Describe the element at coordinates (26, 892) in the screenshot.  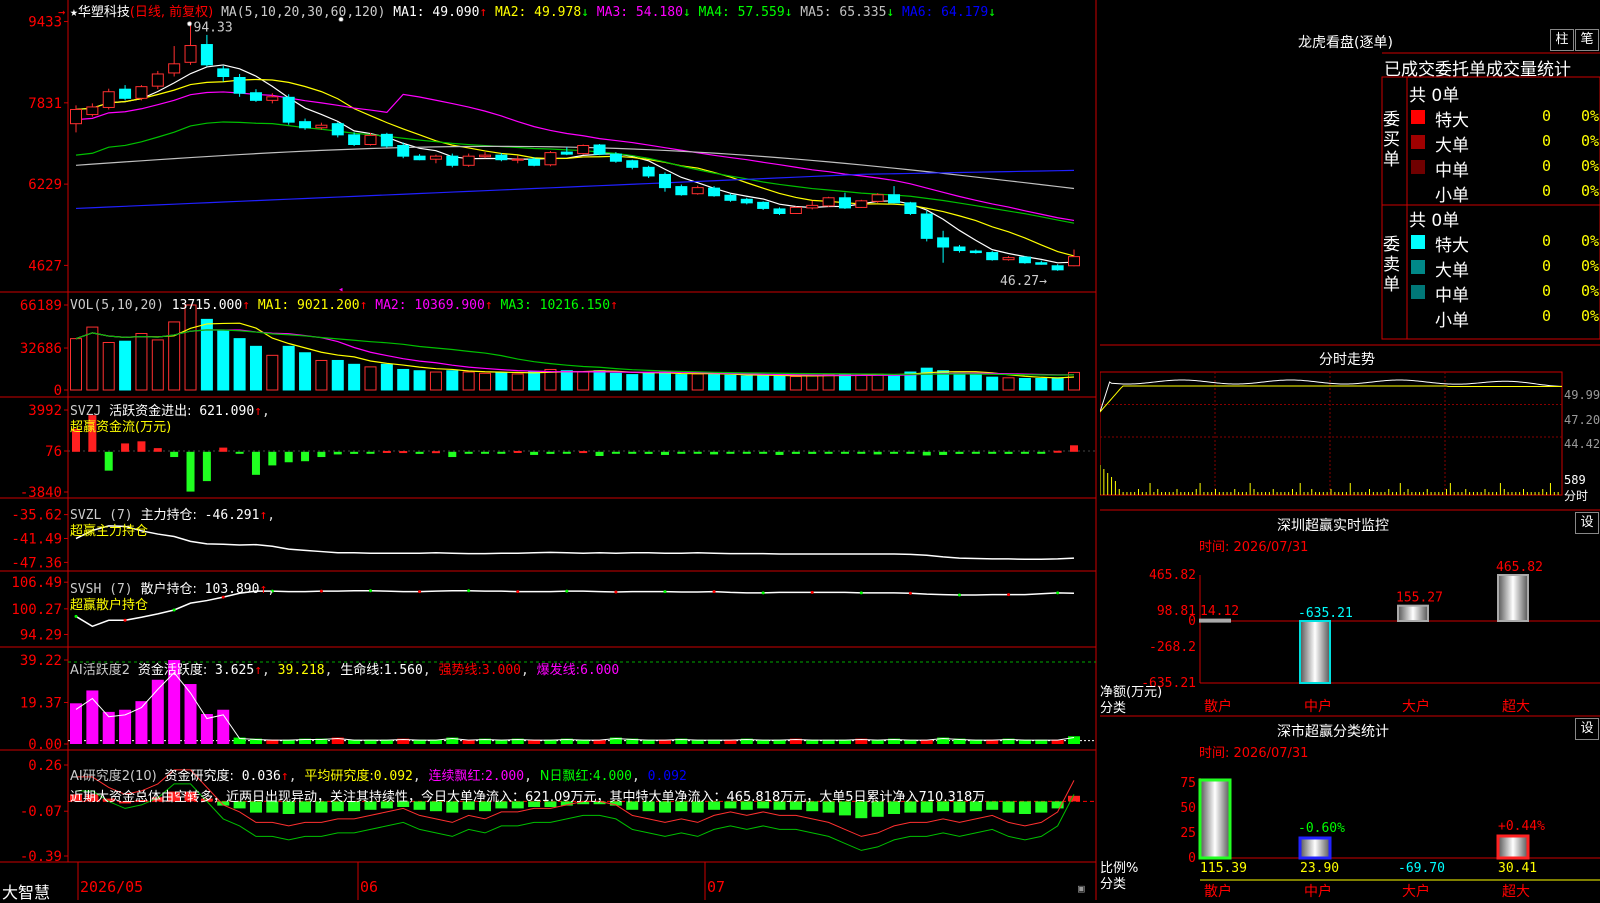
I see `app-logo: 大智慧` at that location.